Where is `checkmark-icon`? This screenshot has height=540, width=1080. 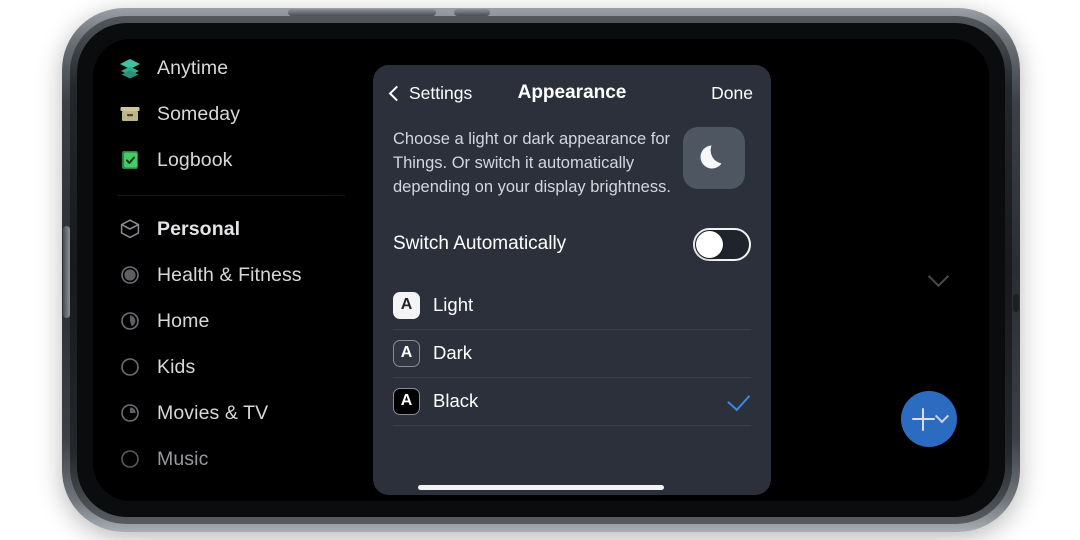 checkmark-icon is located at coordinates (739, 399).